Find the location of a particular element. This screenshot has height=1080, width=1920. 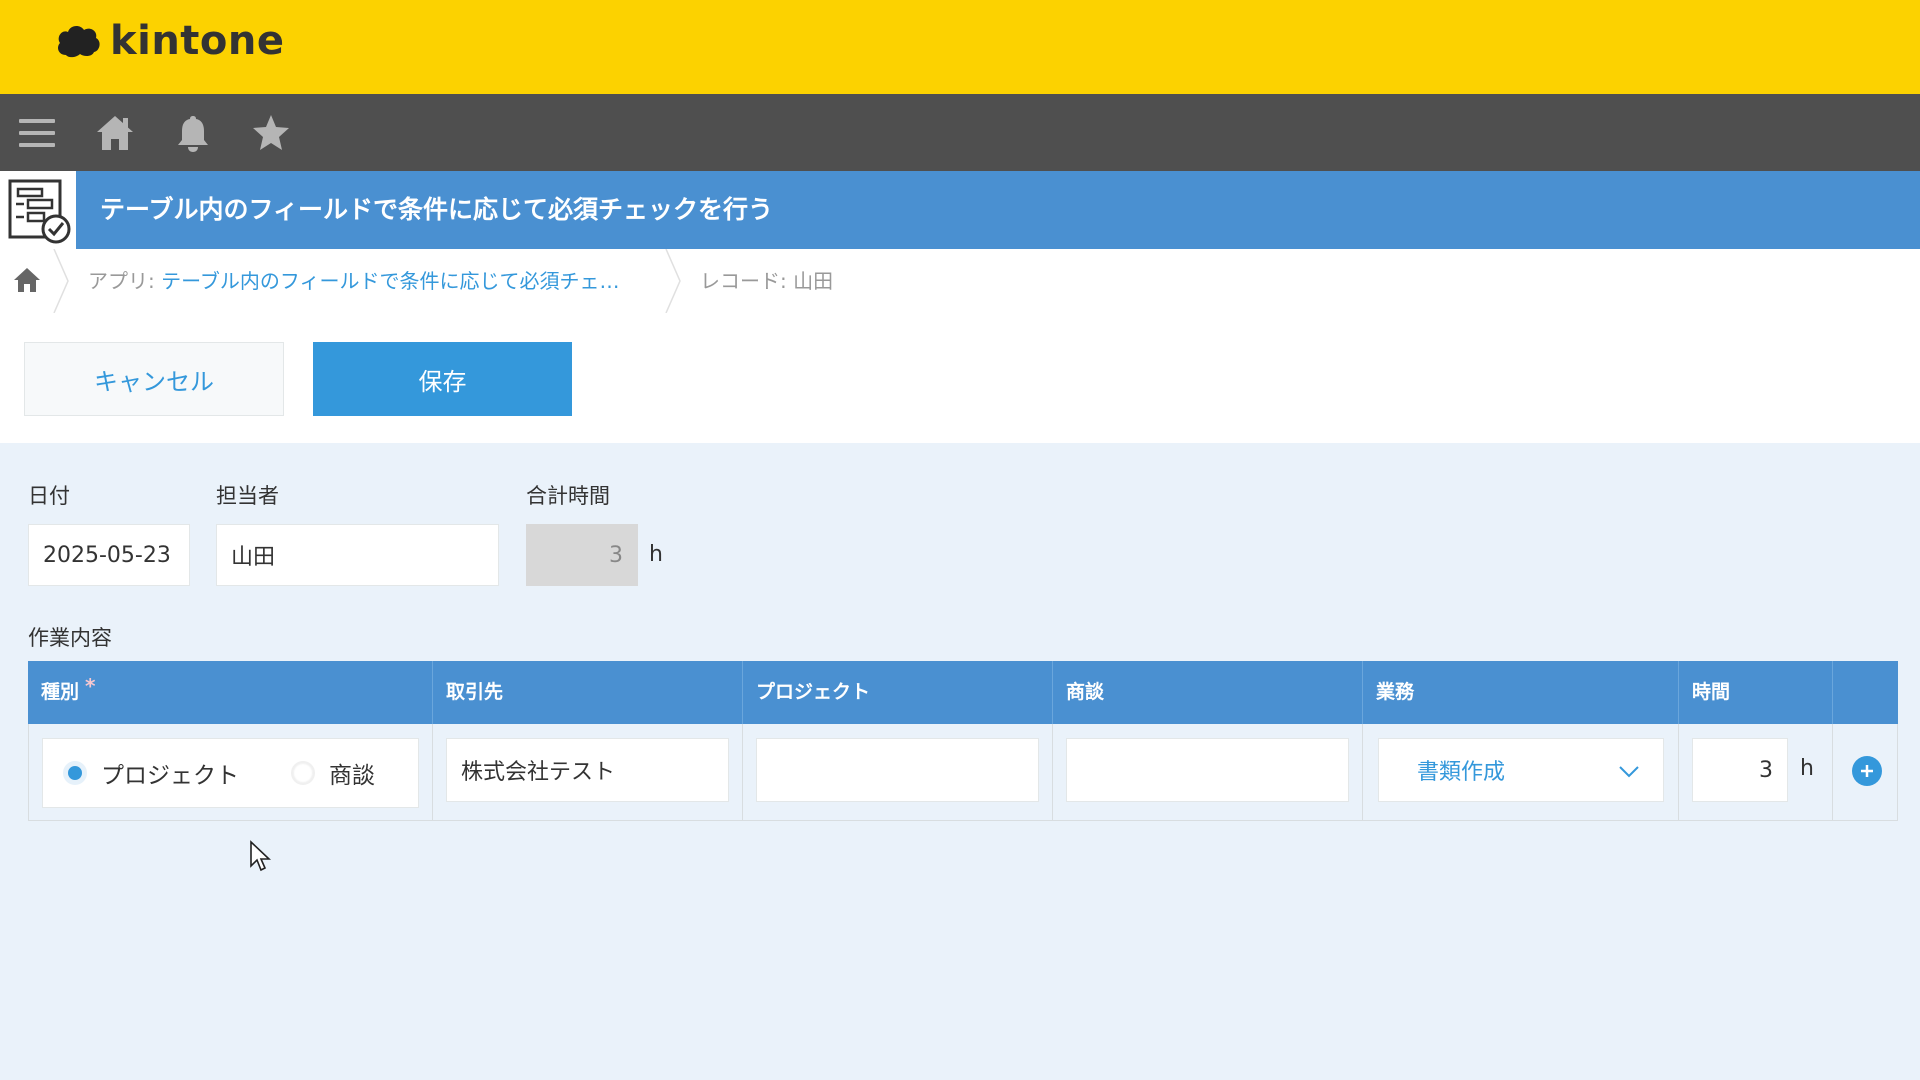

menu-button is located at coordinates (37, 133).